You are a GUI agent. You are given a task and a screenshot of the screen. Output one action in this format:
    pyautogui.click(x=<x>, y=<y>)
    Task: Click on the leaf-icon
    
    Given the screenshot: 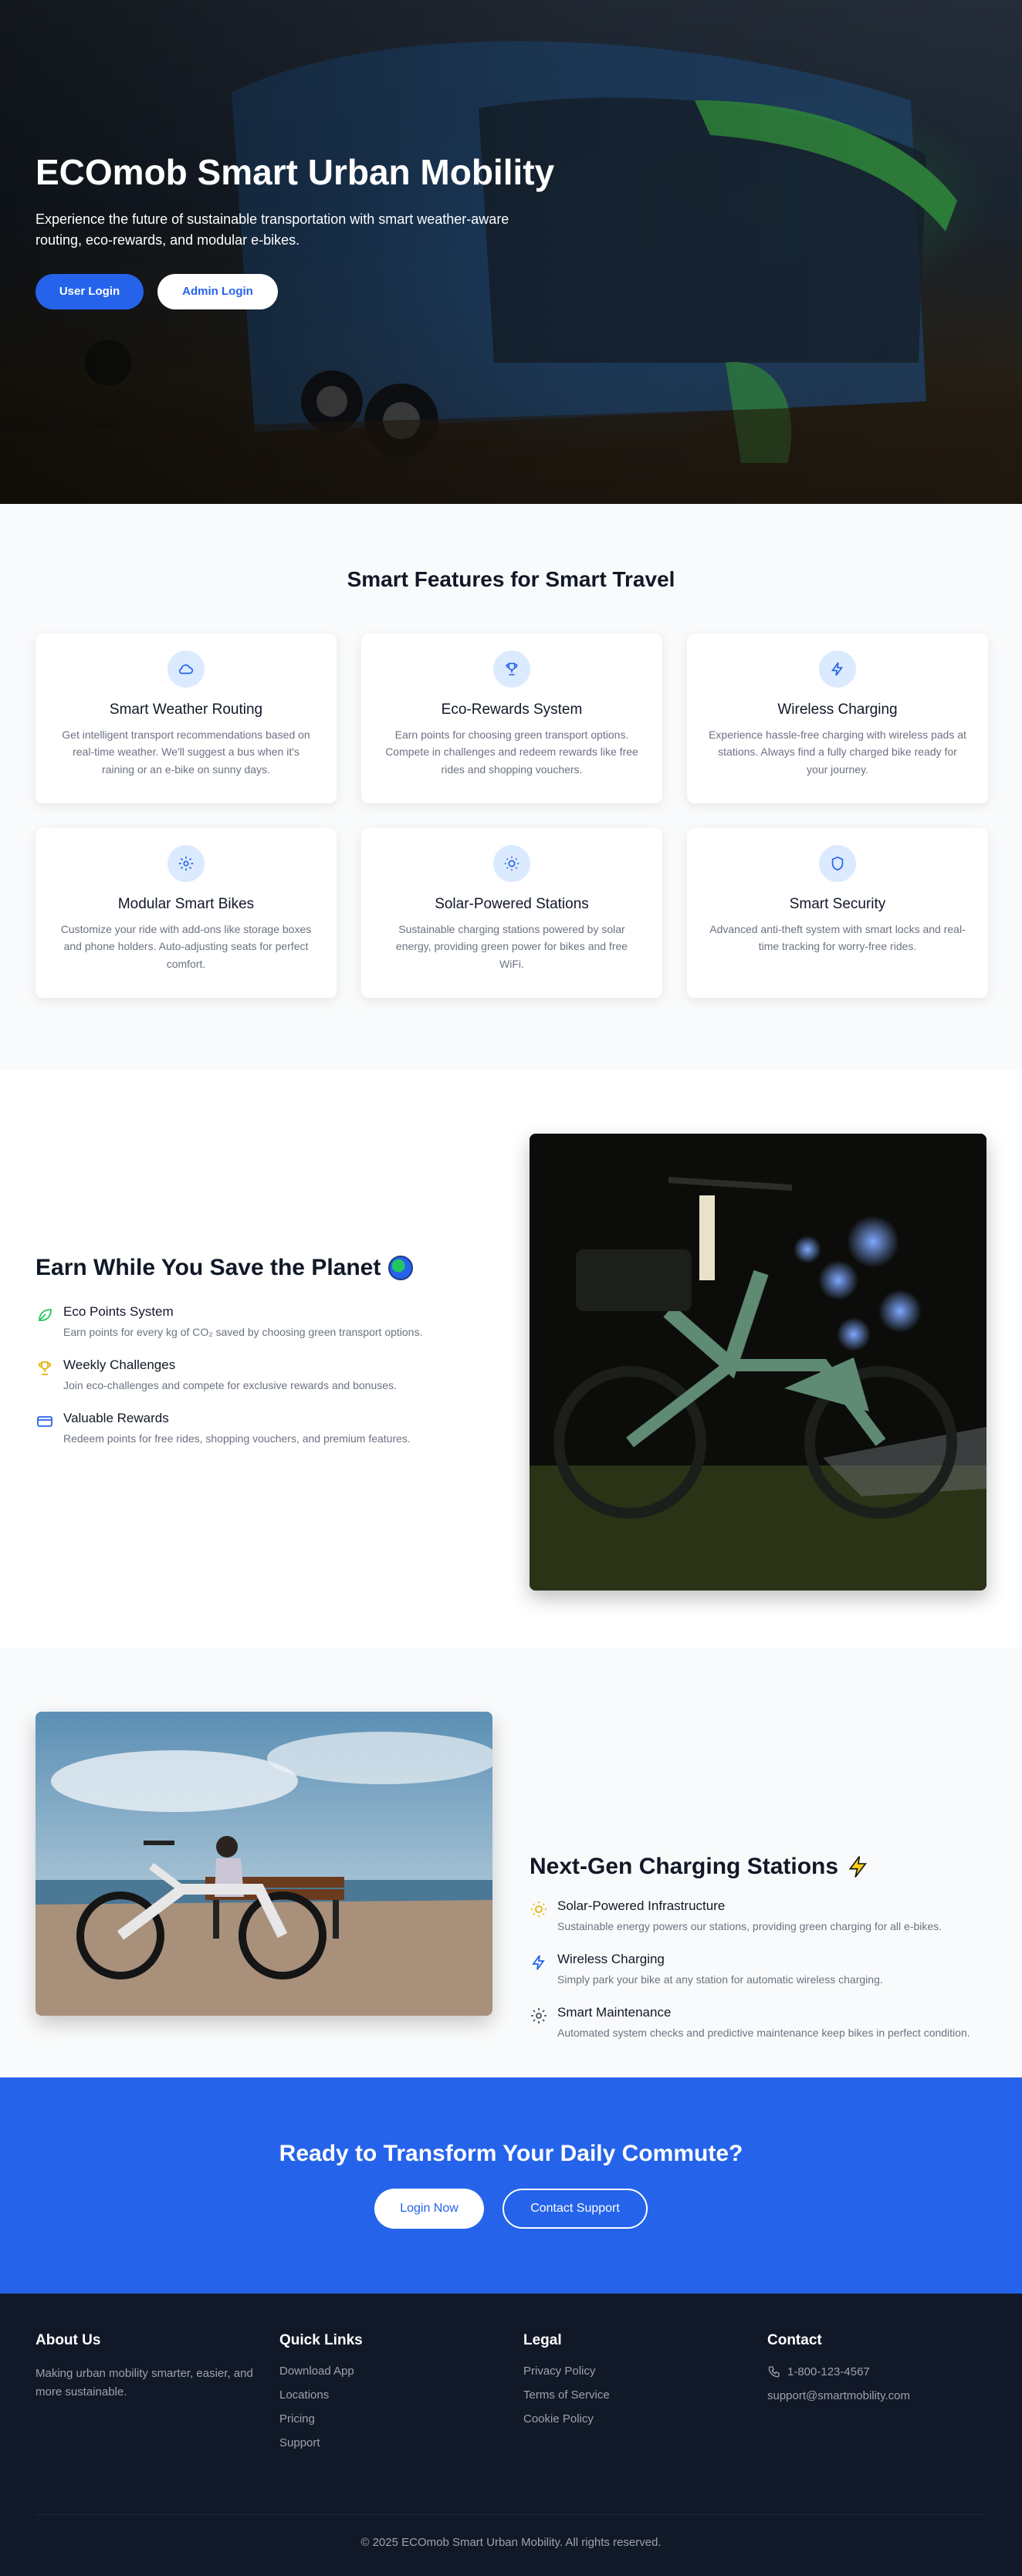 What is the action you would take?
    pyautogui.click(x=45, y=1314)
    